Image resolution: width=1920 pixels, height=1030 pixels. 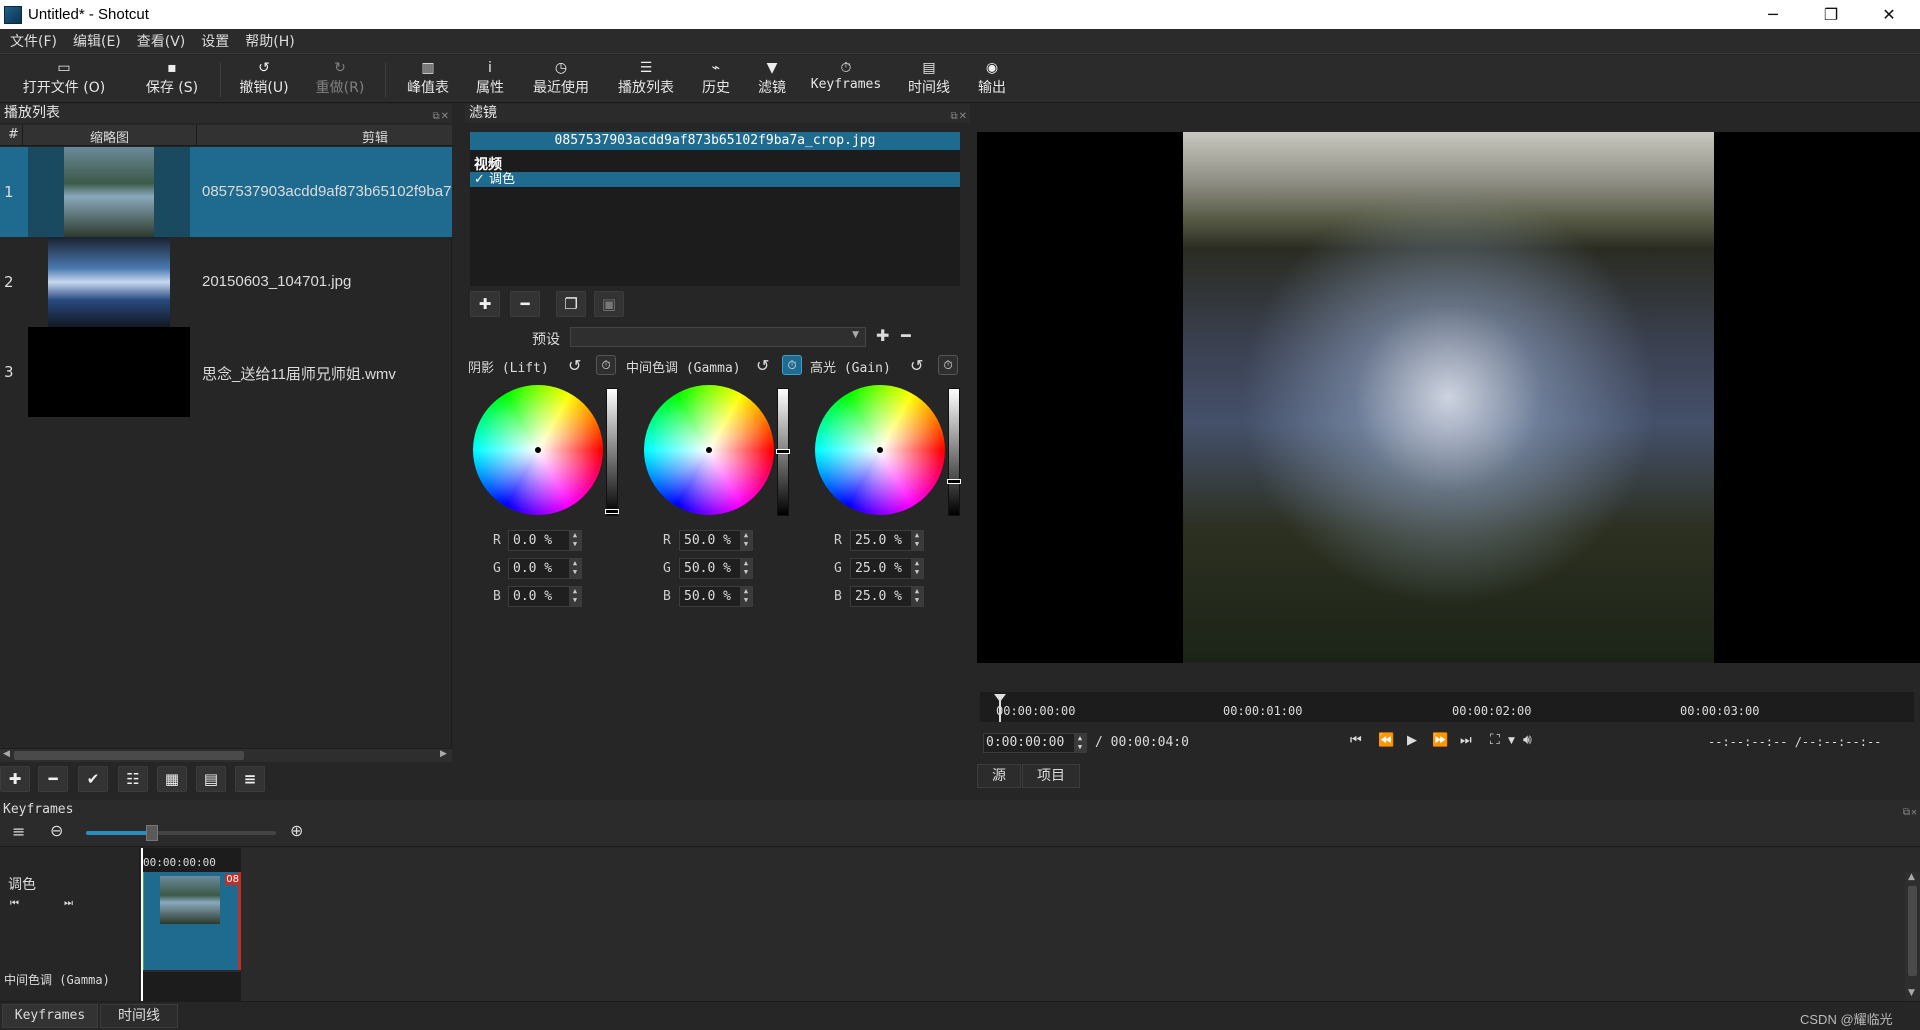 What do you see at coordinates (172, 779) in the screenshot?
I see `icon-view-button: ▦` at bounding box center [172, 779].